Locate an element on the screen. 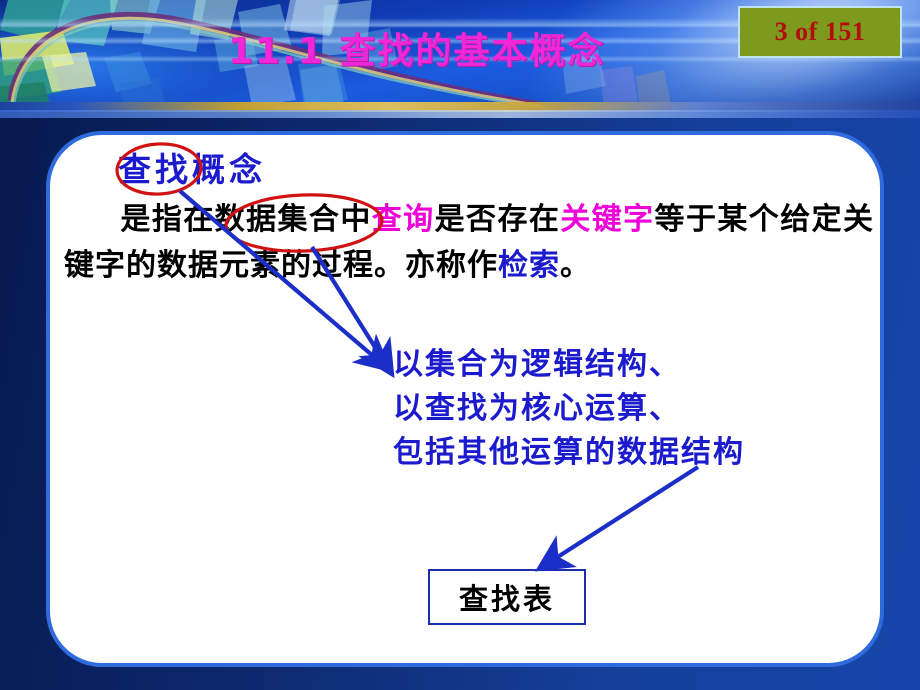 The height and width of the screenshot is (690, 920). para-seg-5: 是否存在 is located at coordinates (497, 219).